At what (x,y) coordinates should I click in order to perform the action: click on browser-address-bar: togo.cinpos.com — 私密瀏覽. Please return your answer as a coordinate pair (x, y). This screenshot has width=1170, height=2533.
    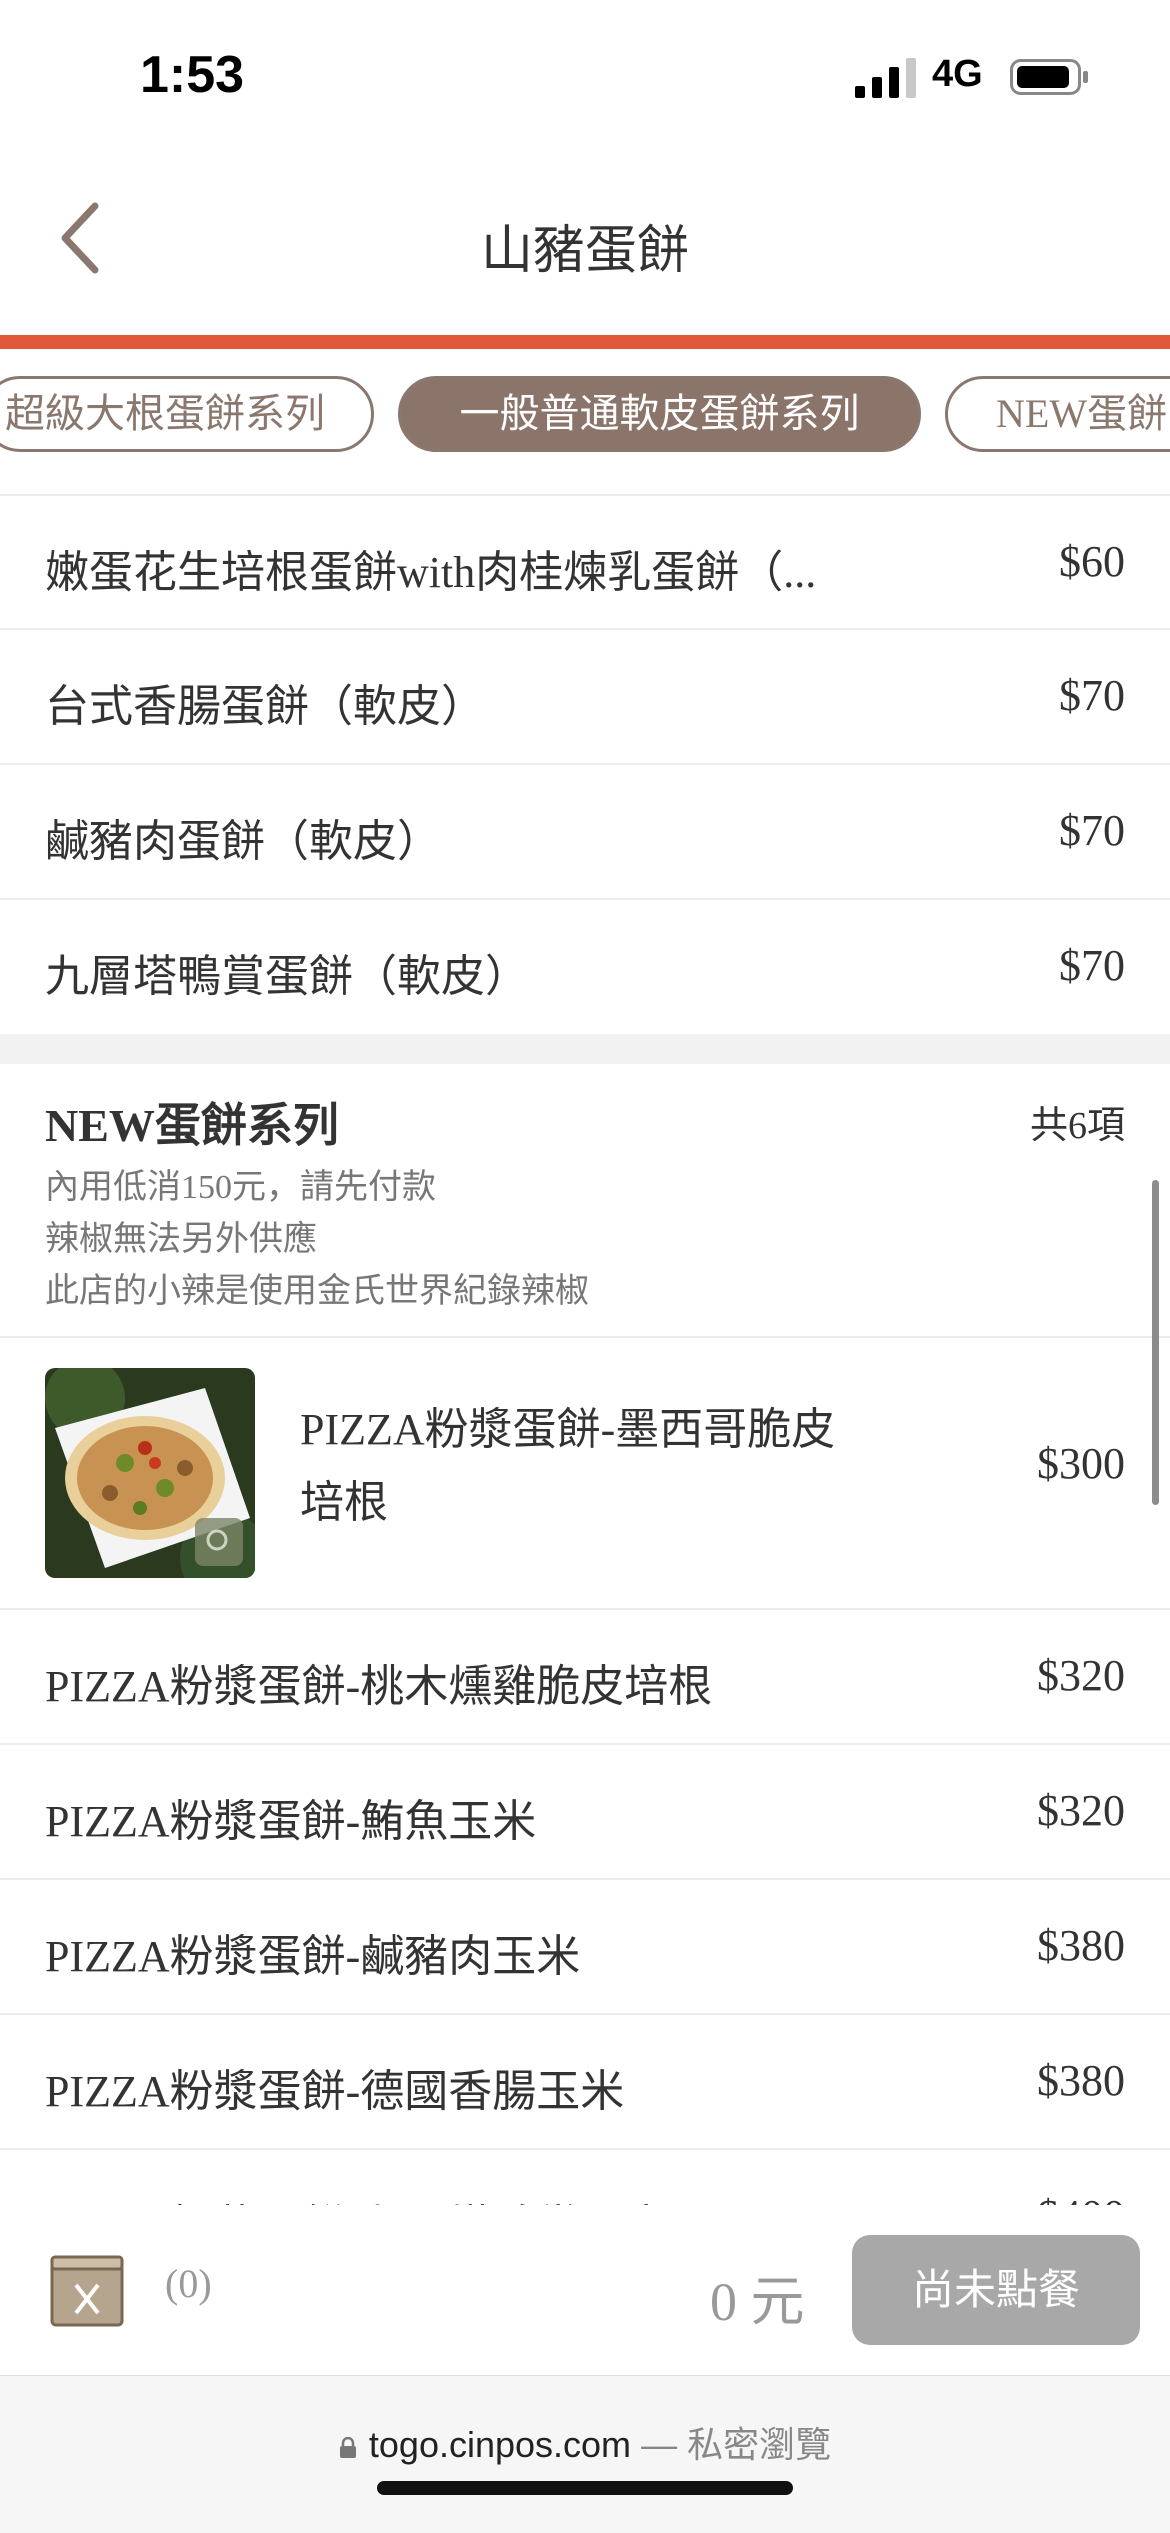
    Looking at the image, I should click on (585, 2454).